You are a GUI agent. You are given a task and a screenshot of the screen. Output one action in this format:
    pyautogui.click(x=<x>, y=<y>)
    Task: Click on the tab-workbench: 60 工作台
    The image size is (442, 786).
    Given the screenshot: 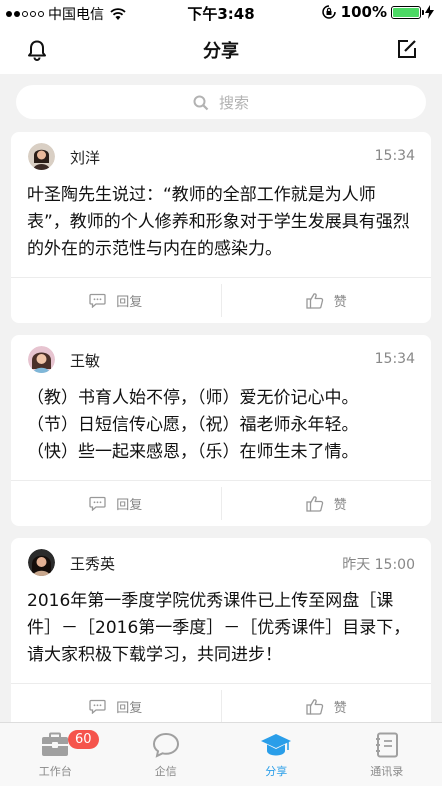 What is the action you would take?
    pyautogui.click(x=55, y=754)
    